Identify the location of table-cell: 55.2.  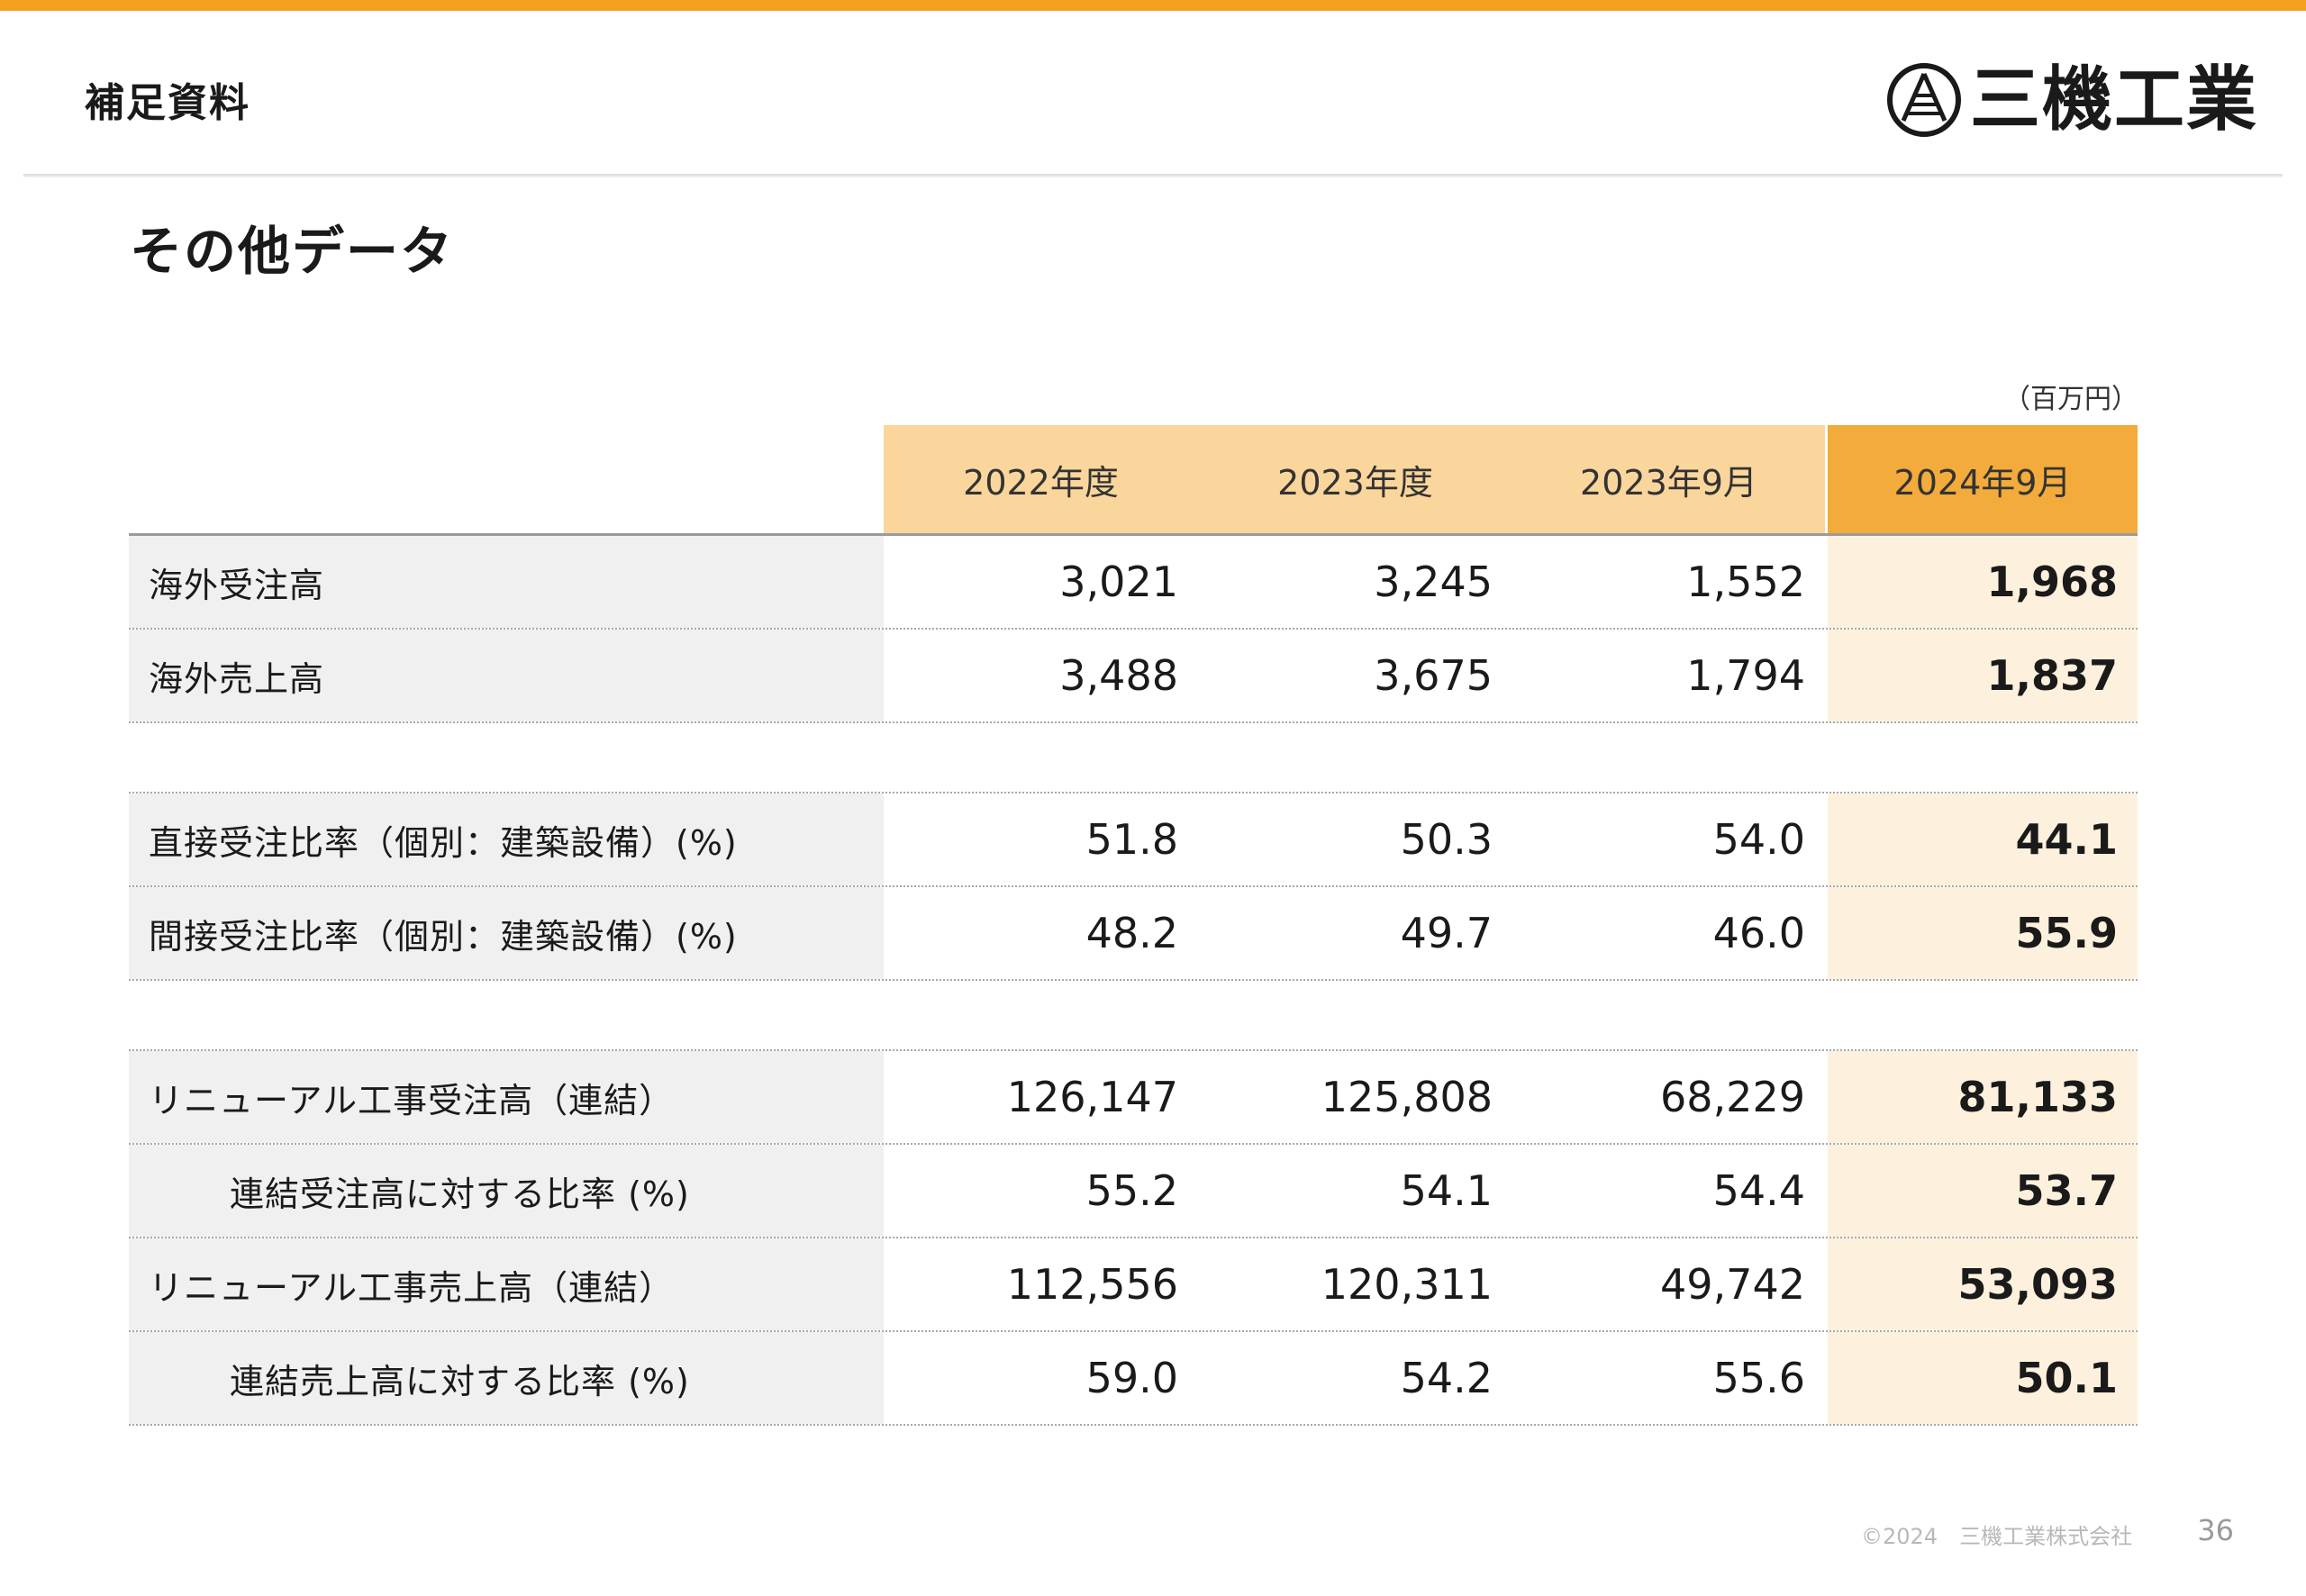
(1131, 1190).